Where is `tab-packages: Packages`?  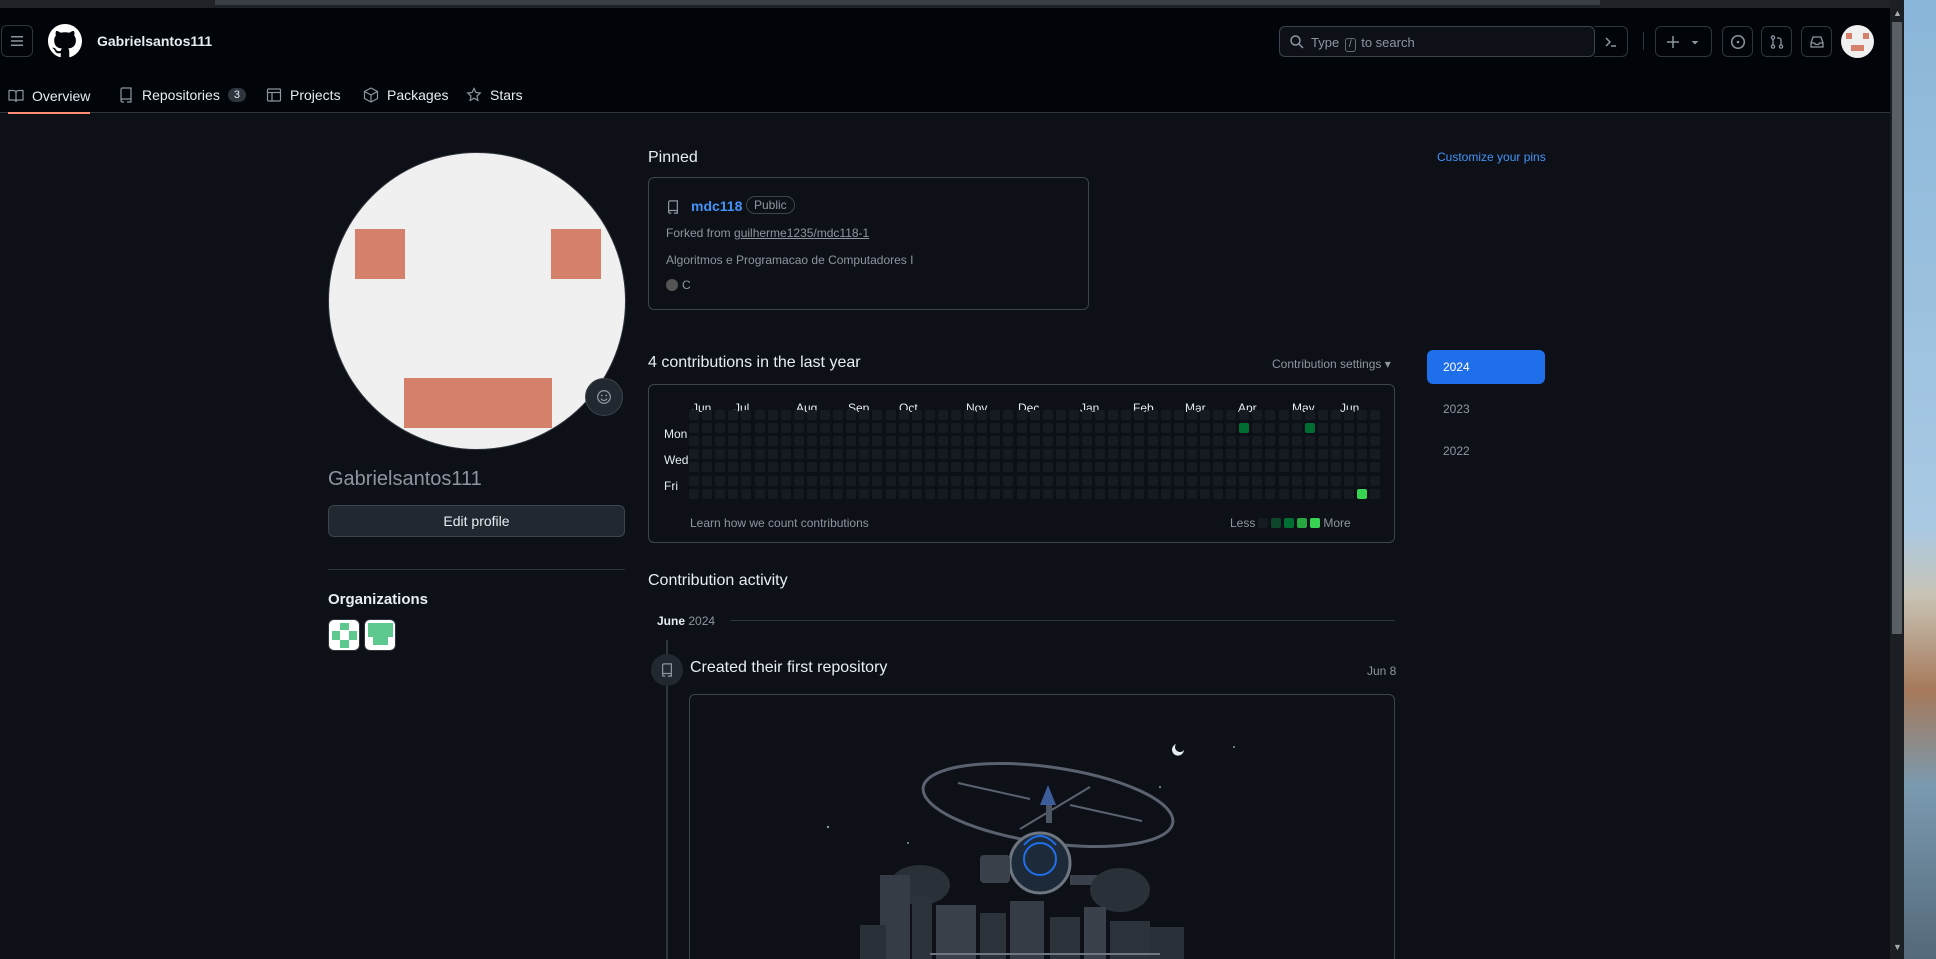 tab-packages: Packages is located at coordinates (405, 95).